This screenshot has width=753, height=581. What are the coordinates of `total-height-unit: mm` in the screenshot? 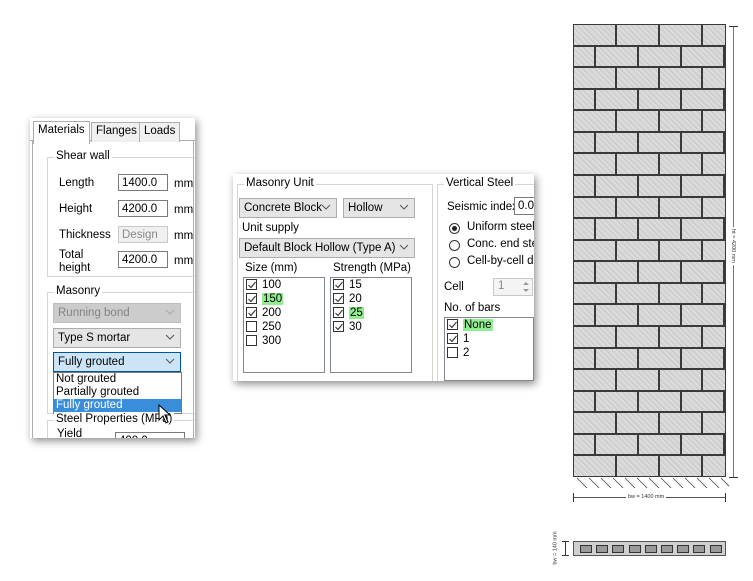 It's located at (184, 261).